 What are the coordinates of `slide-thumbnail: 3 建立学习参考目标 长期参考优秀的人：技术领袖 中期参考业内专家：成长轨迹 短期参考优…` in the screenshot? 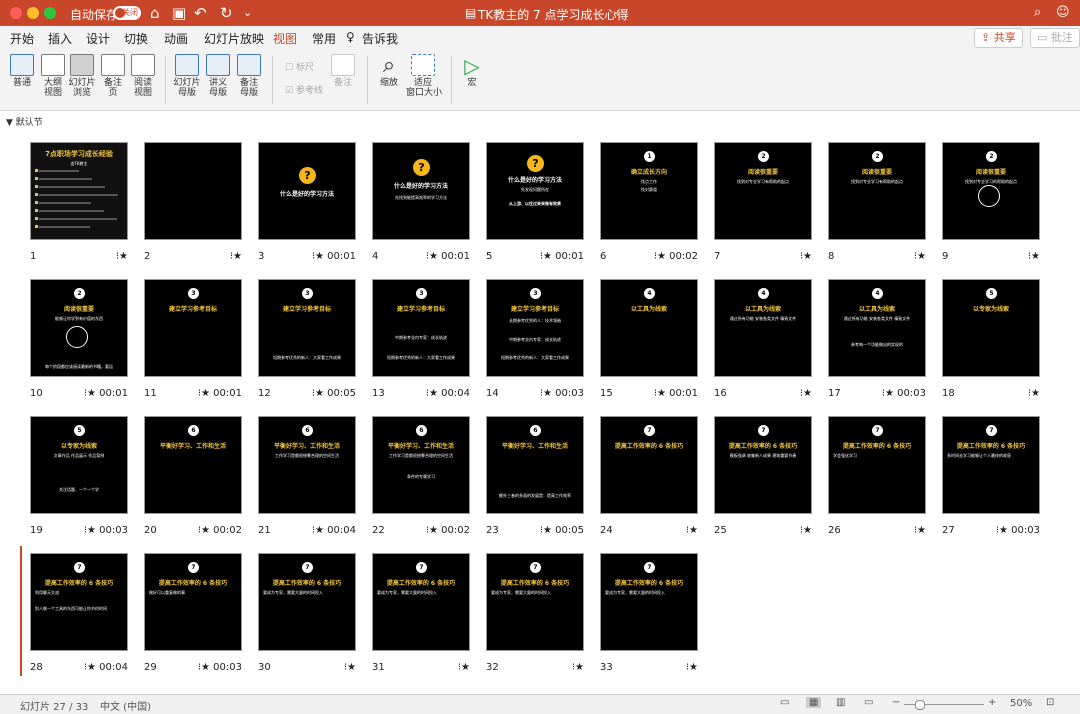 It's located at (535, 328).